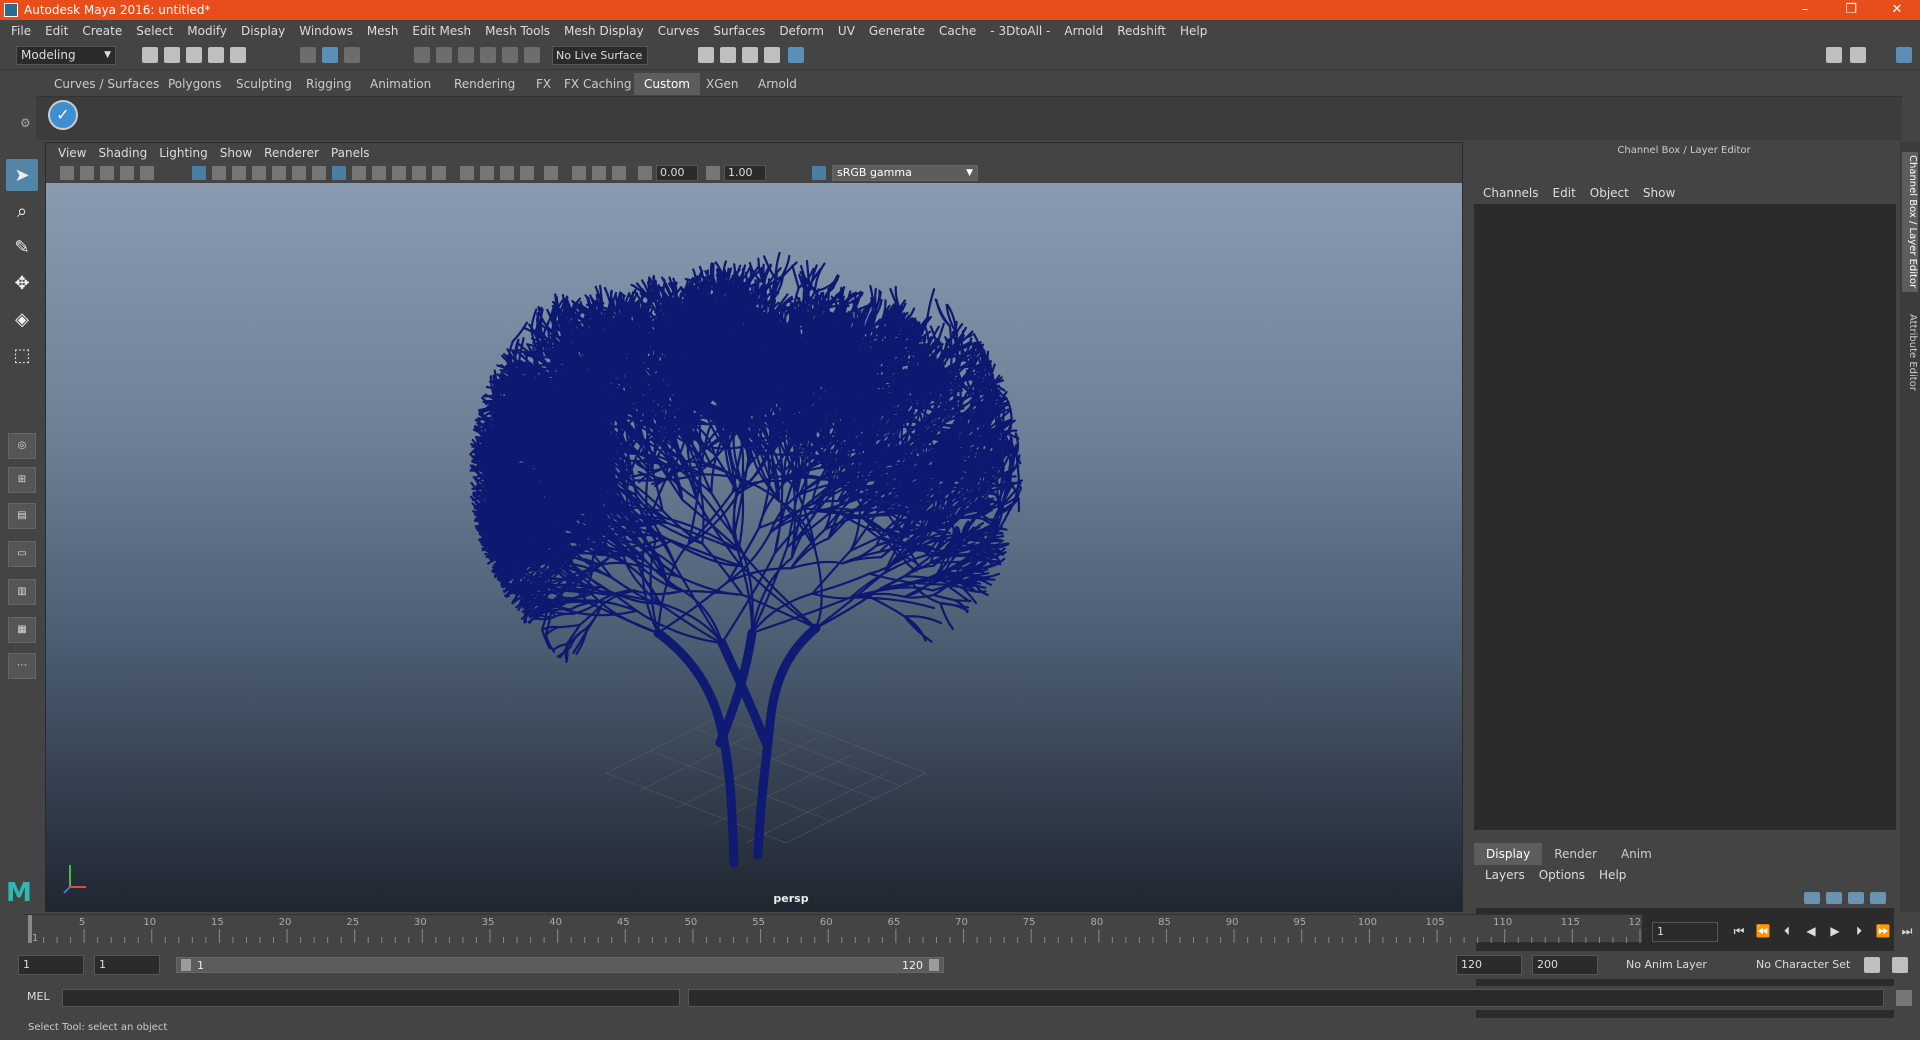 Image resolution: width=1920 pixels, height=1040 pixels. What do you see at coordinates (1910, 222) in the screenshot?
I see `side-tab-channel-box: Channel Box / Layer Editor` at bounding box center [1910, 222].